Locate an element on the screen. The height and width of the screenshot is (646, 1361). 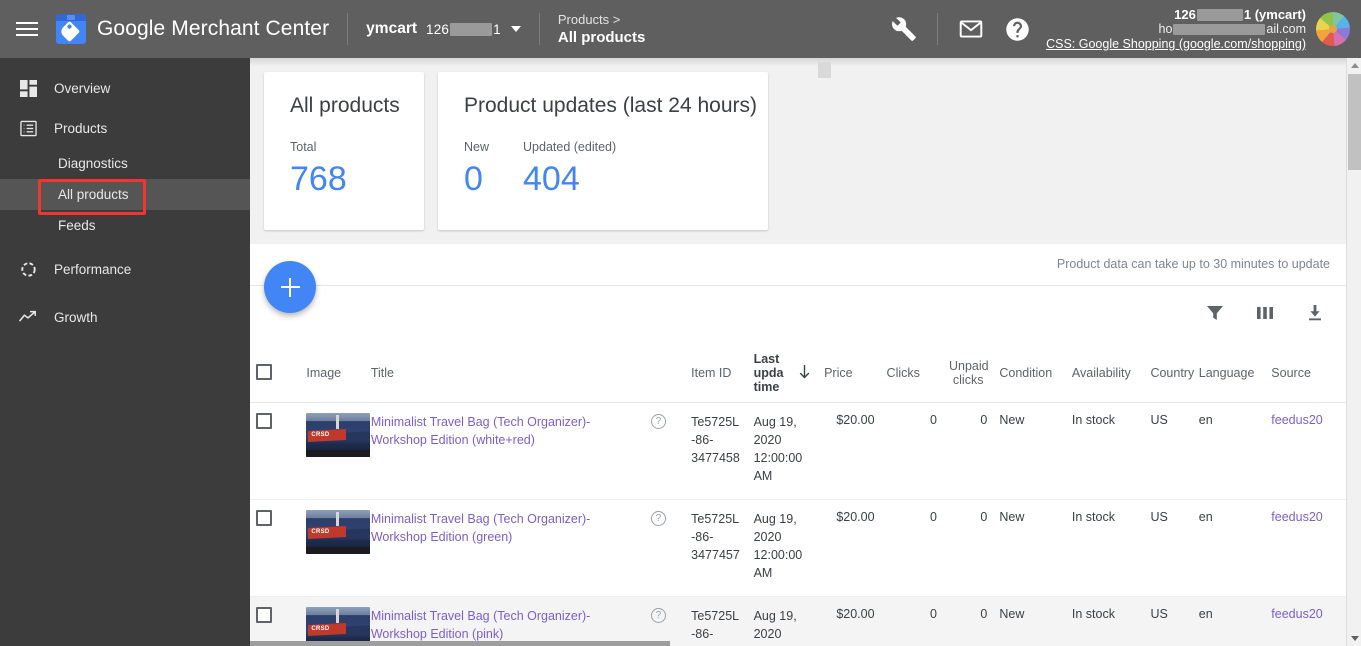
hamburger-menu-icon is located at coordinates (27, 29).